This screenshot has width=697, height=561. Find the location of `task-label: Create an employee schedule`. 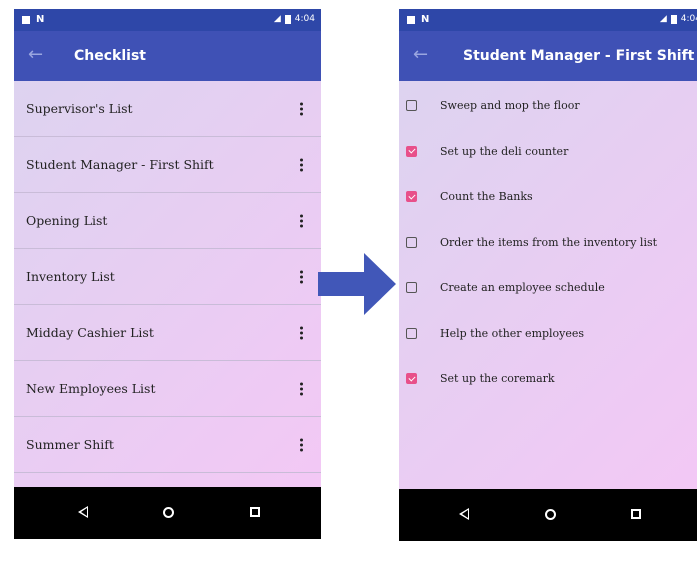

task-label: Create an employee schedule is located at coordinates (522, 288).